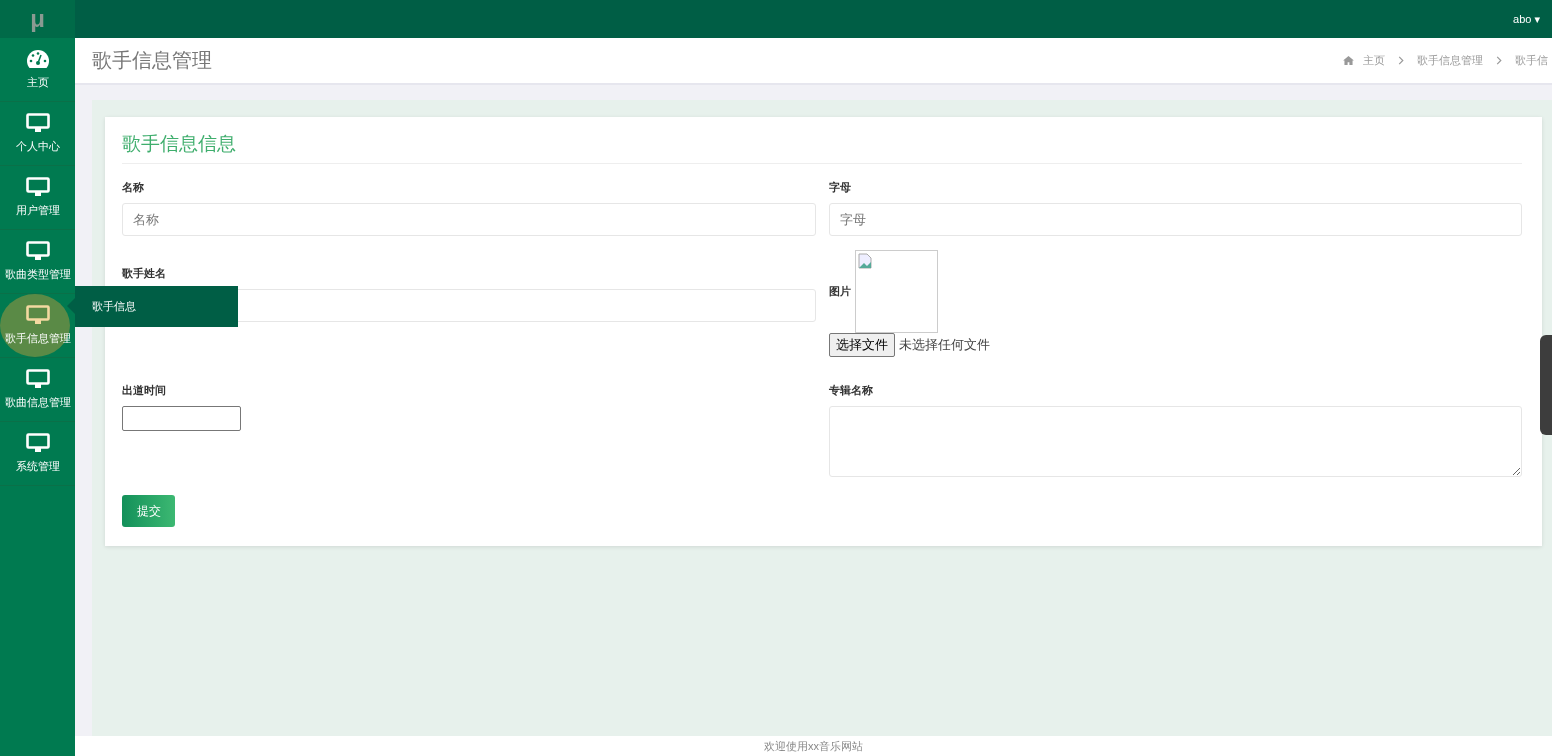 The height and width of the screenshot is (756, 1552). What do you see at coordinates (1374, 60) in the screenshot?
I see `breadcrumb-link: 主页` at bounding box center [1374, 60].